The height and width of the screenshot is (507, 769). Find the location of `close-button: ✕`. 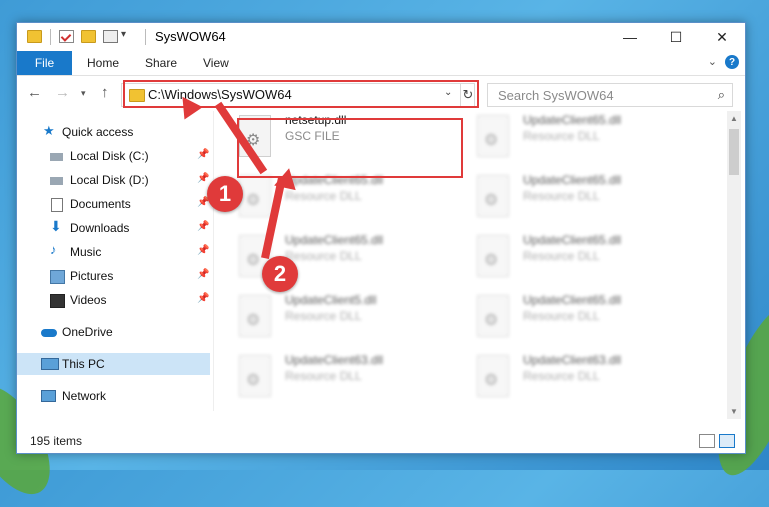

close-button: ✕ is located at coordinates (722, 37).